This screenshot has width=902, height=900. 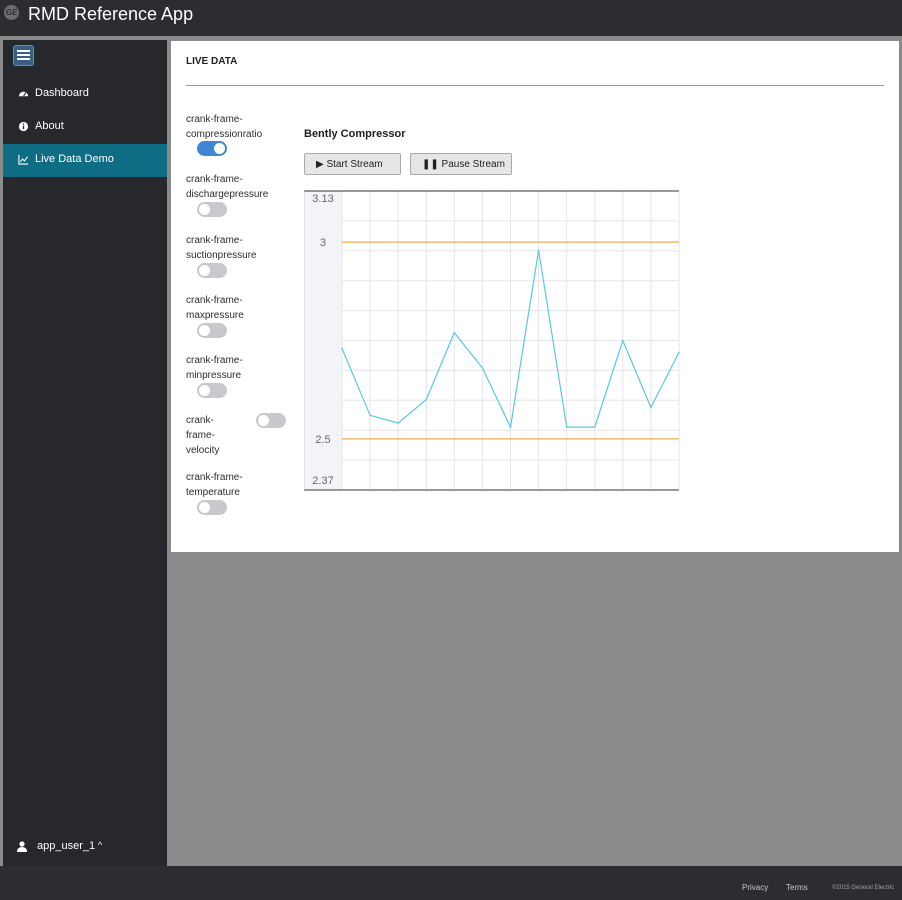 I want to click on sensor-toggle-dischargepressure, so click(x=212, y=209).